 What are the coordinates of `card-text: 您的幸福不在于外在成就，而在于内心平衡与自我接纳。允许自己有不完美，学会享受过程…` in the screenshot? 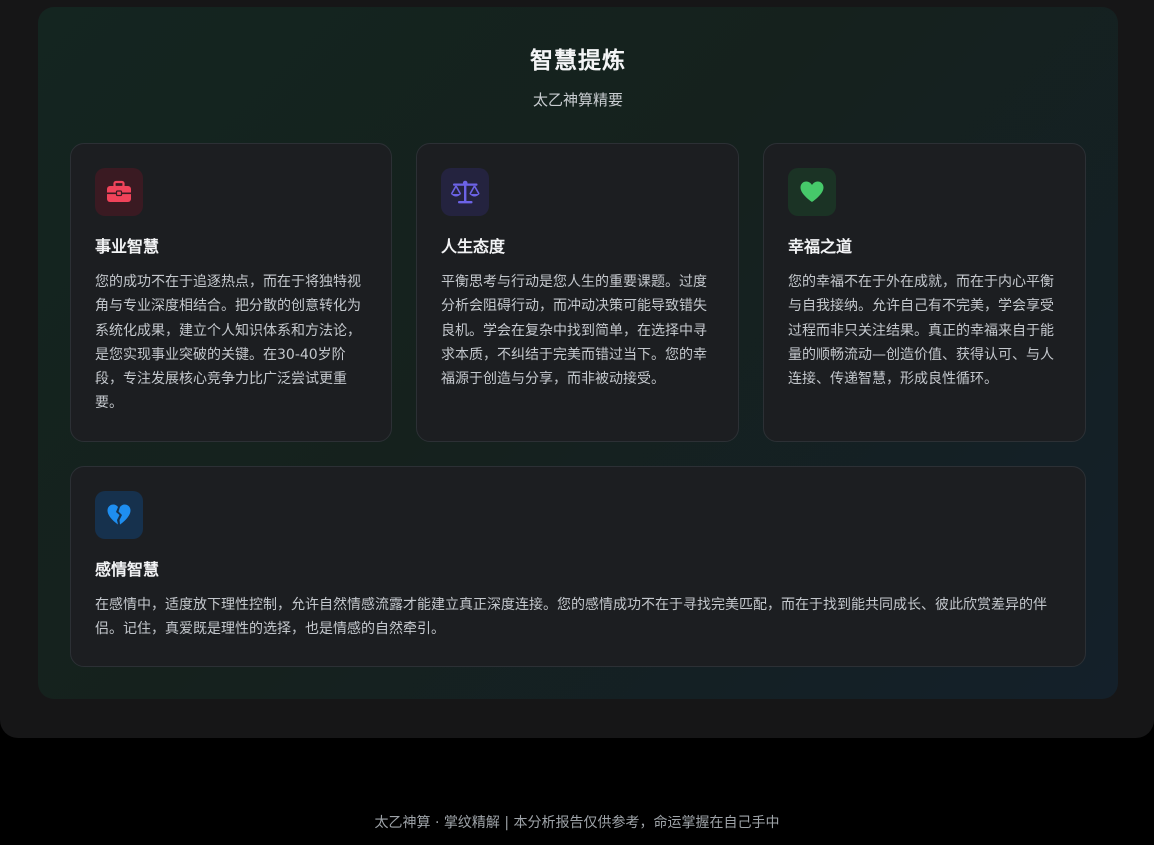 It's located at (921, 331).